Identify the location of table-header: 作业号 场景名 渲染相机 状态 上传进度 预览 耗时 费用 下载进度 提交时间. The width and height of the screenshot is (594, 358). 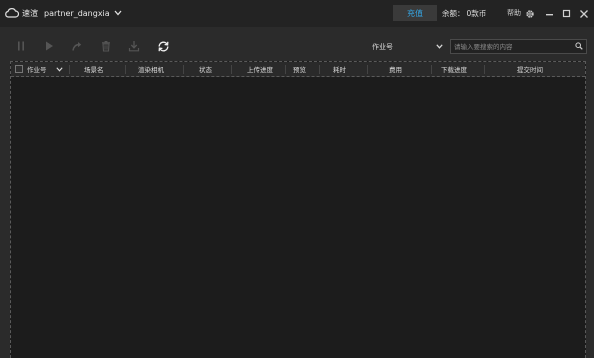
(298, 69).